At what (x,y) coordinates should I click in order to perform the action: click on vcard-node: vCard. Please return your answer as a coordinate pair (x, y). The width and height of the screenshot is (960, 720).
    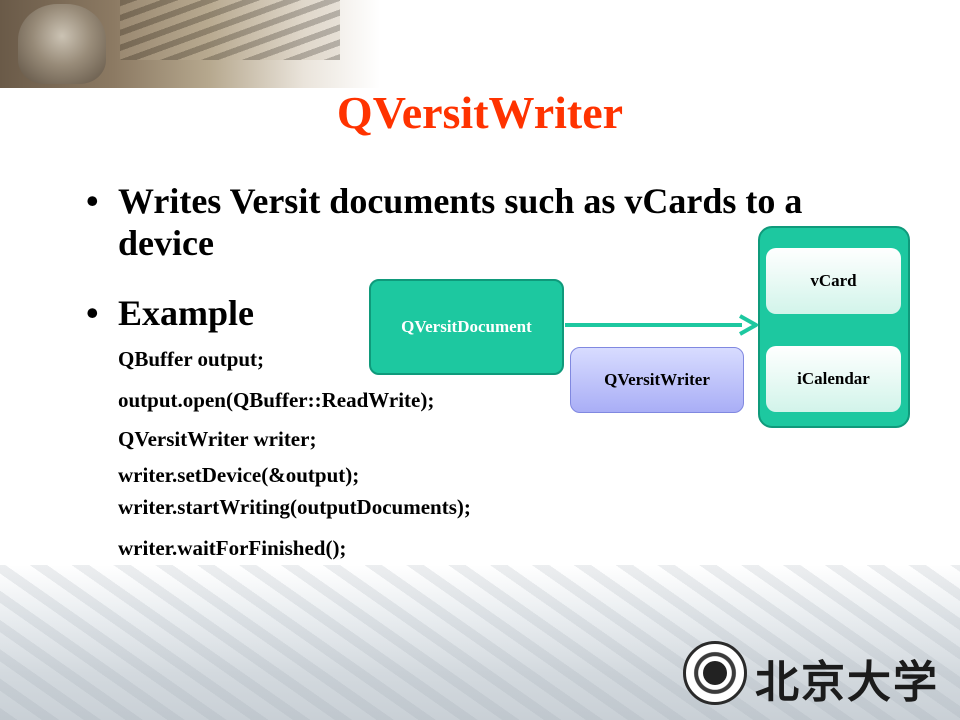
    Looking at the image, I should click on (833, 281).